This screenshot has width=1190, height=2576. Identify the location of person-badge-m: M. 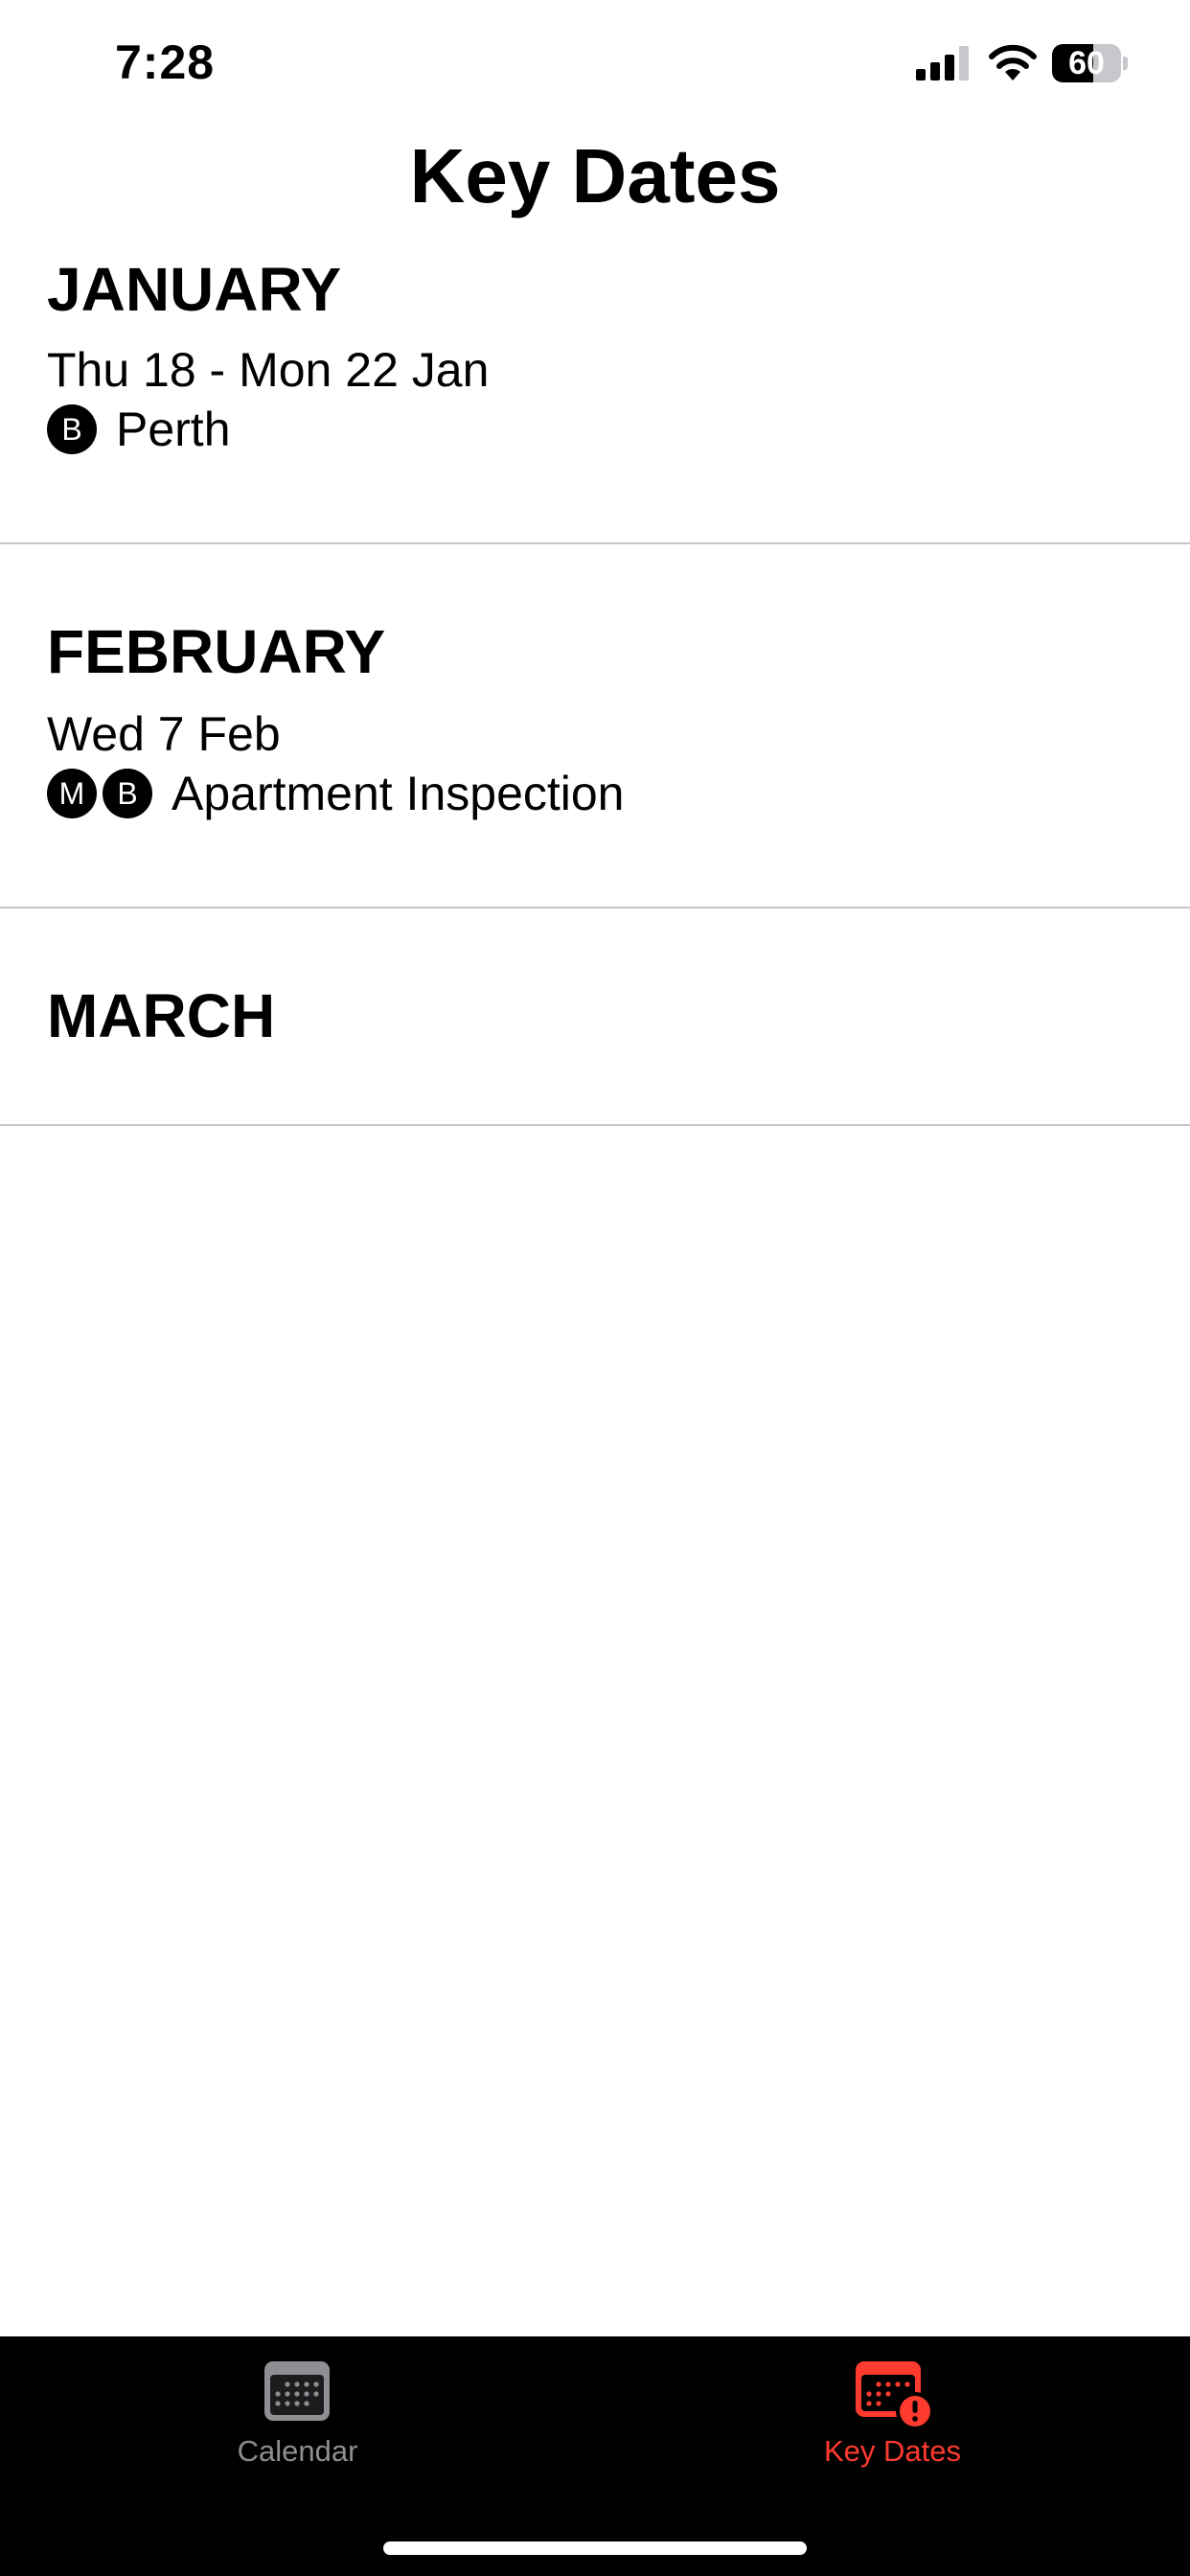
(72, 793).